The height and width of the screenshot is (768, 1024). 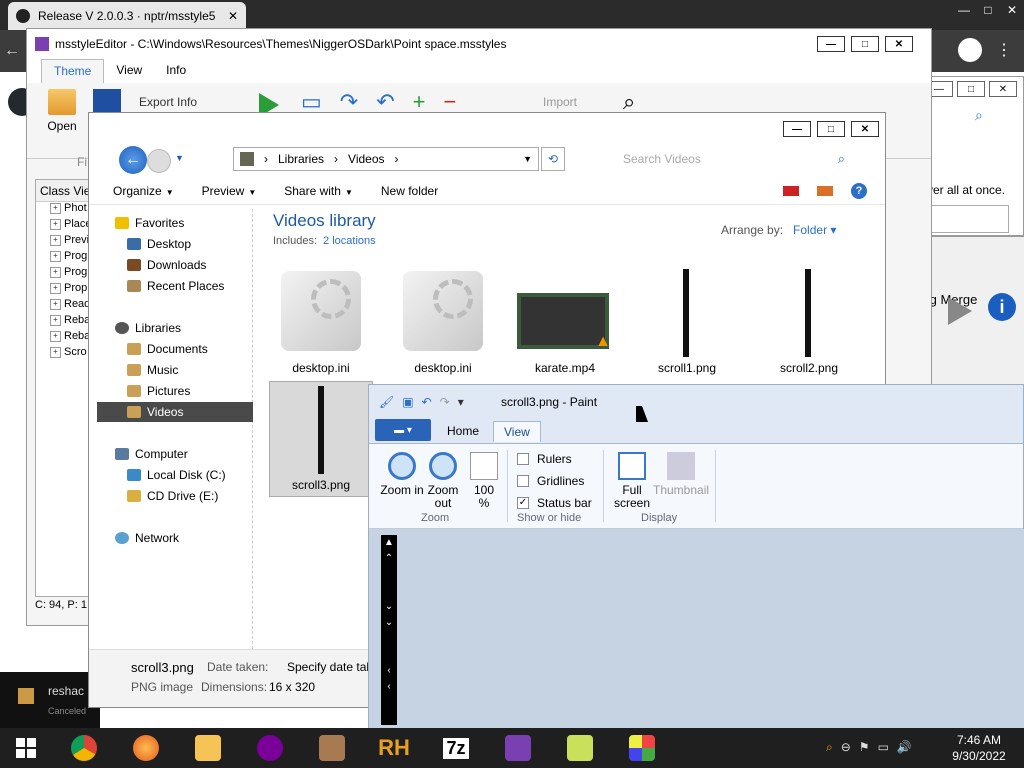 What do you see at coordinates (205, 496) in the screenshot?
I see `nav-cd-drive: CD Drive (E:)` at bounding box center [205, 496].